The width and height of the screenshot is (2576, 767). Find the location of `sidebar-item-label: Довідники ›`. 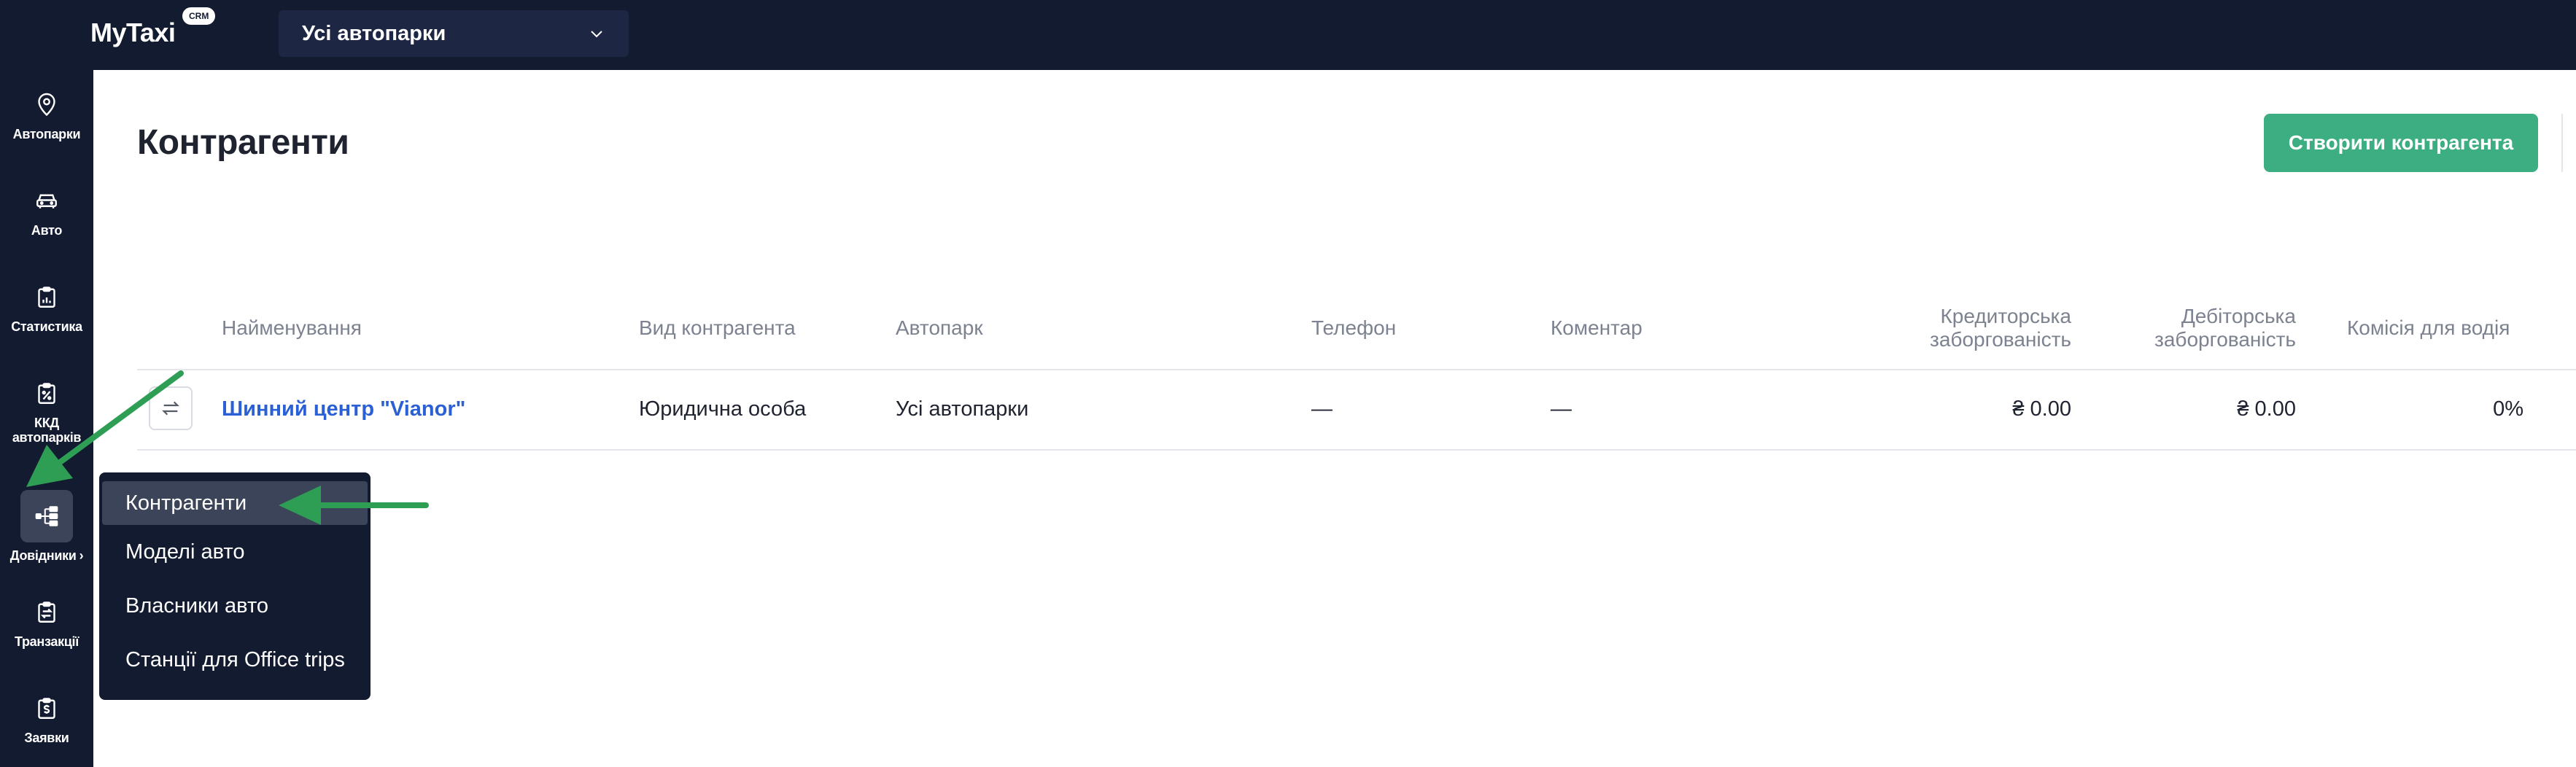

sidebar-item-label: Довідники › is located at coordinates (47, 555).